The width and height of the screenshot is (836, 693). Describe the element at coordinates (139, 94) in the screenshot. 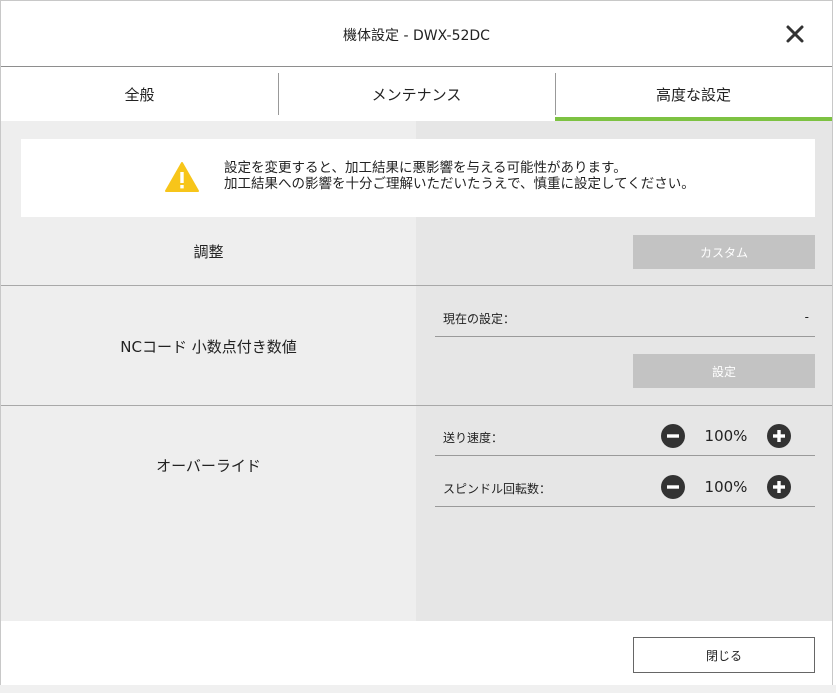

I see `tab-general: 全般` at that location.